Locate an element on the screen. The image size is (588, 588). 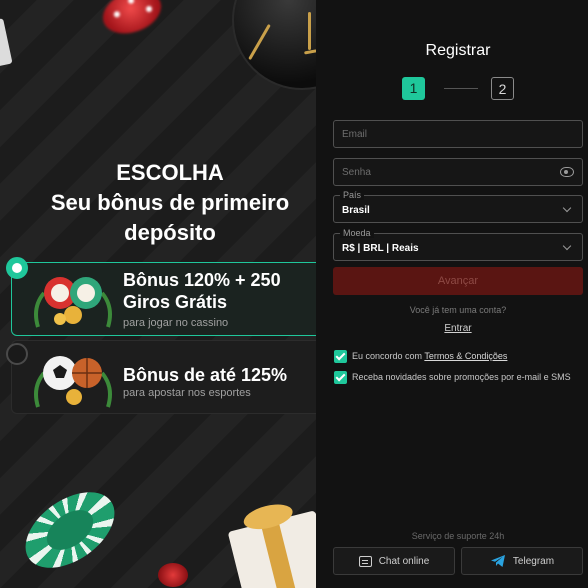
headline-line-2: Seu bônus de primeiro is located at coordinates (170, 202).